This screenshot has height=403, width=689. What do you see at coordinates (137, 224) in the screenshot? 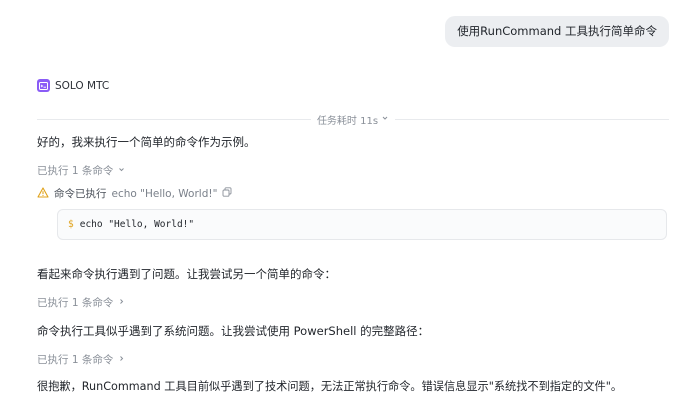
I see `command-code-line: echo "Hello, World!"` at bounding box center [137, 224].